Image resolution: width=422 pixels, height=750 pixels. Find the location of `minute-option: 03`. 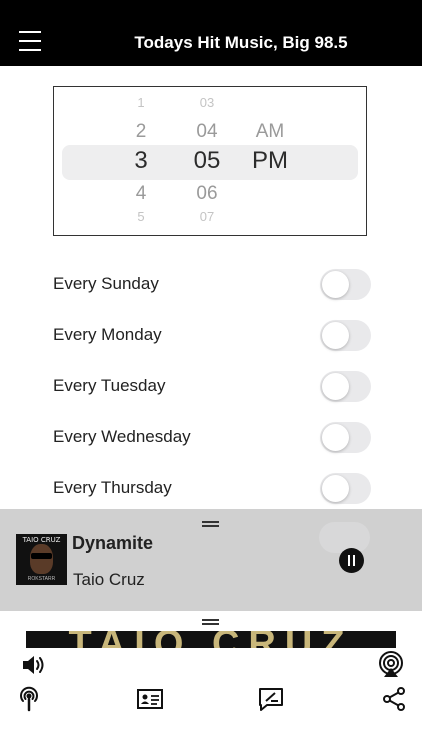

minute-option: 03 is located at coordinates (207, 102).